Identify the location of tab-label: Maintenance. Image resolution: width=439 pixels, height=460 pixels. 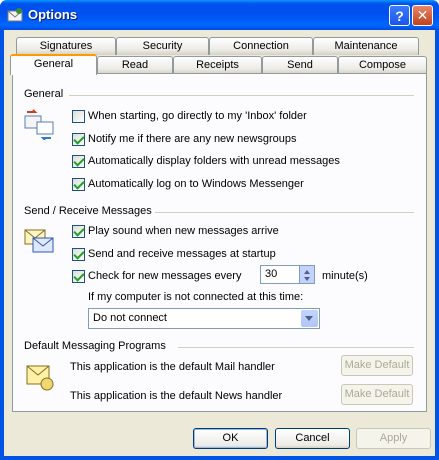
(366, 46).